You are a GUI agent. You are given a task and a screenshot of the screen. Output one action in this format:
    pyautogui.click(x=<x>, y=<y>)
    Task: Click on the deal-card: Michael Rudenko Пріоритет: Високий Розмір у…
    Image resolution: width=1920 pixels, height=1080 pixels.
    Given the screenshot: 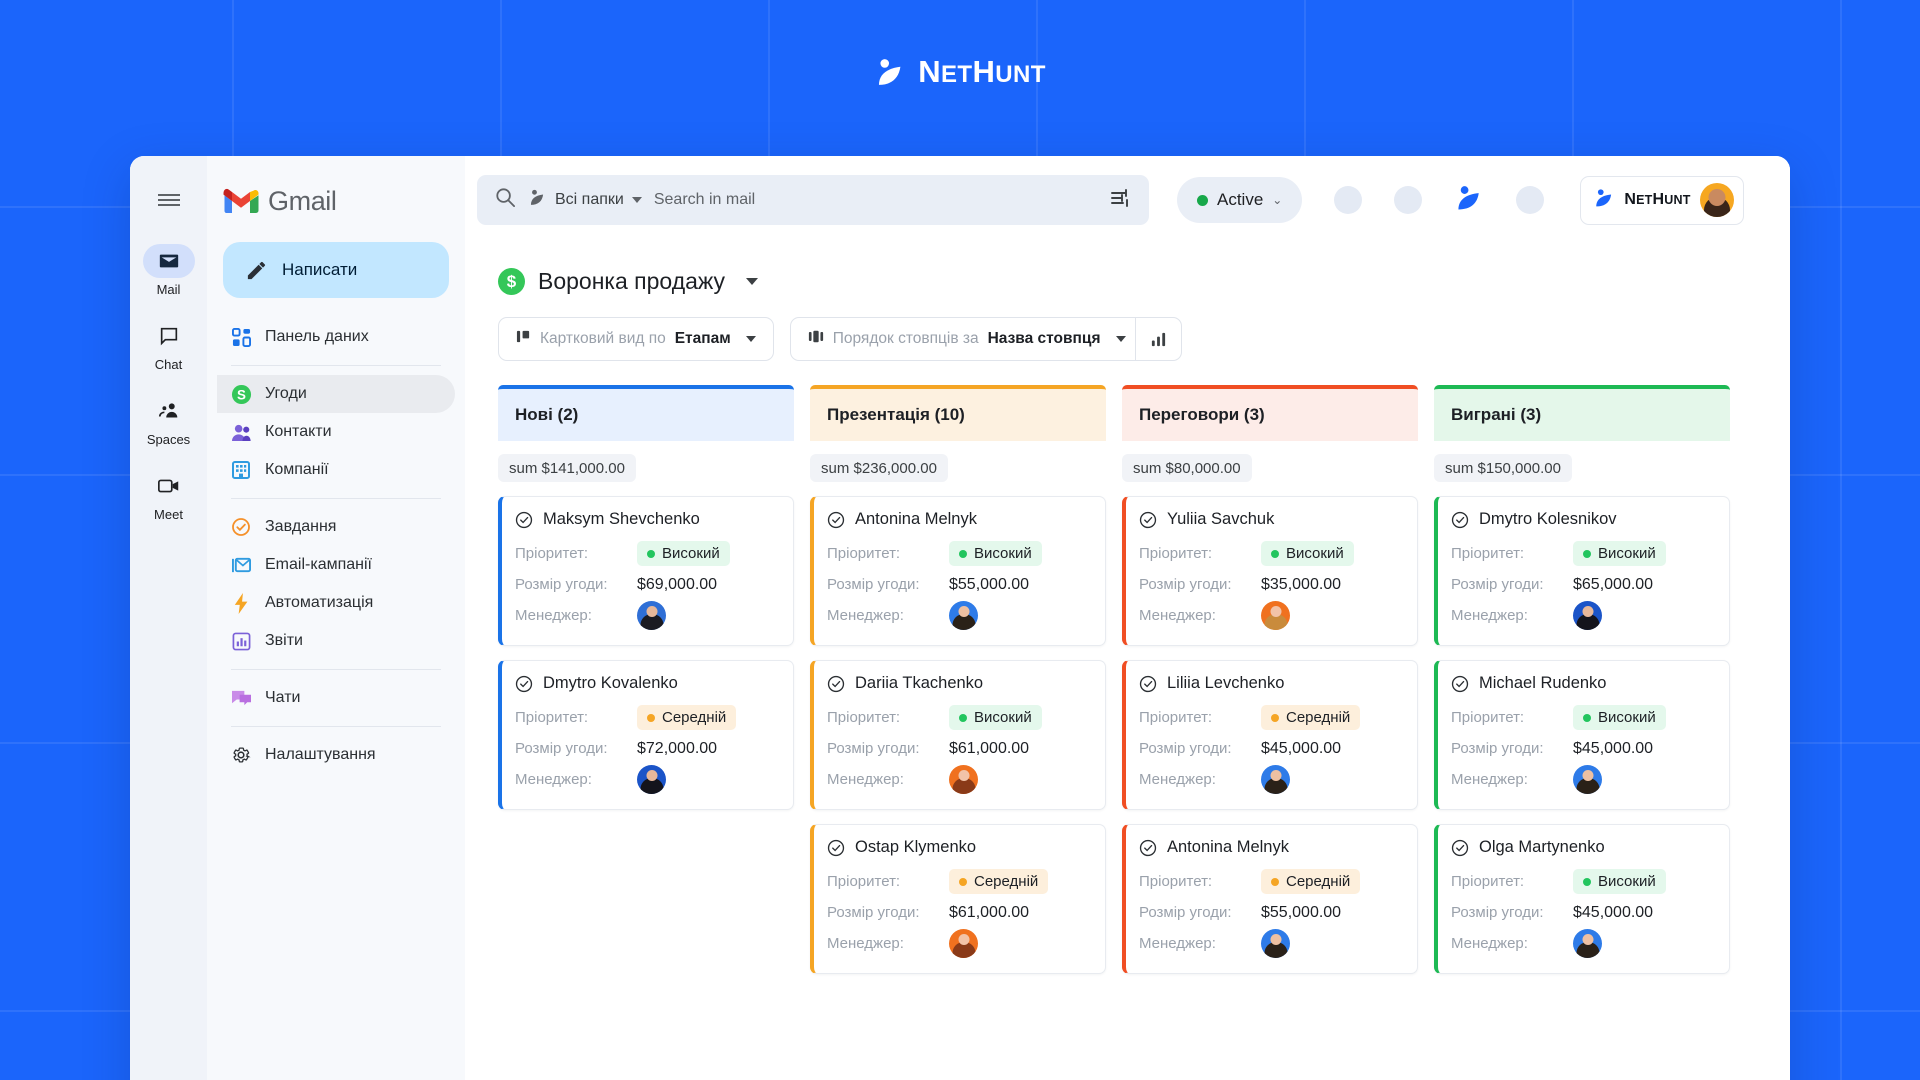 What is the action you would take?
    pyautogui.click(x=1582, y=735)
    